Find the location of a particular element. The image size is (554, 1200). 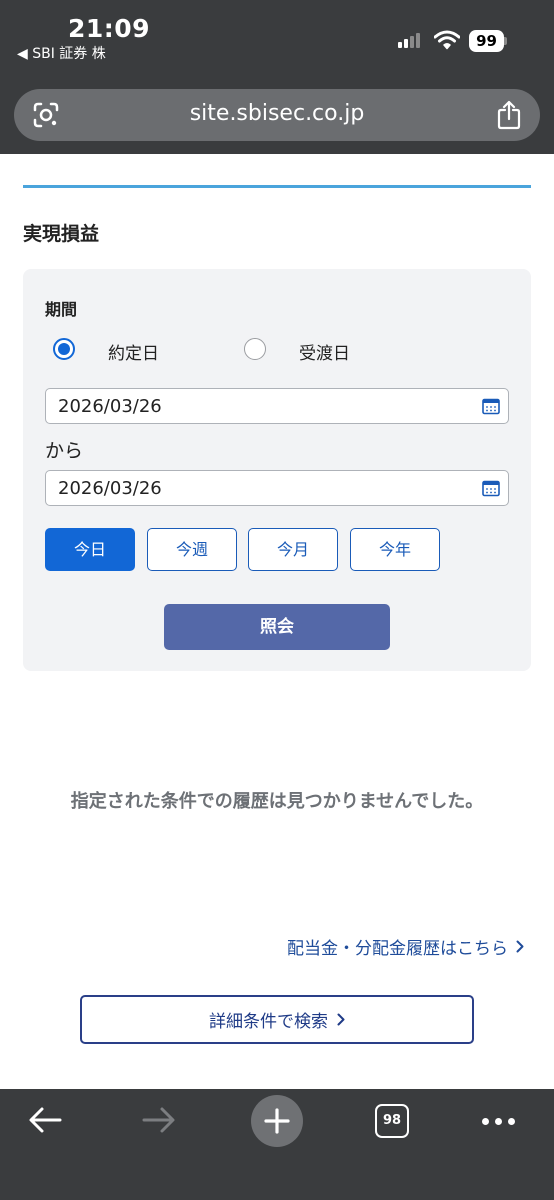

back-arrow-icon is located at coordinates (45, 1120).